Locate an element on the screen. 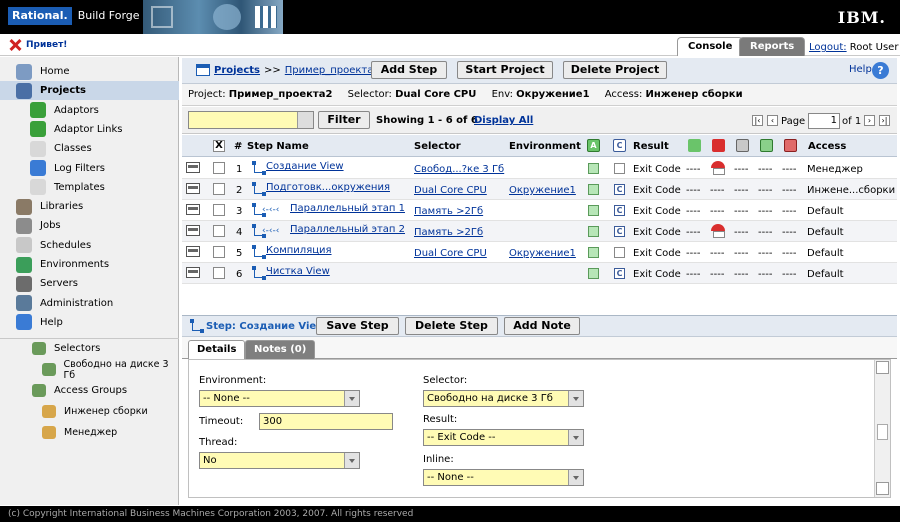 The width and height of the screenshot is (900, 522). display-all-link: Display All is located at coordinates (503, 120).